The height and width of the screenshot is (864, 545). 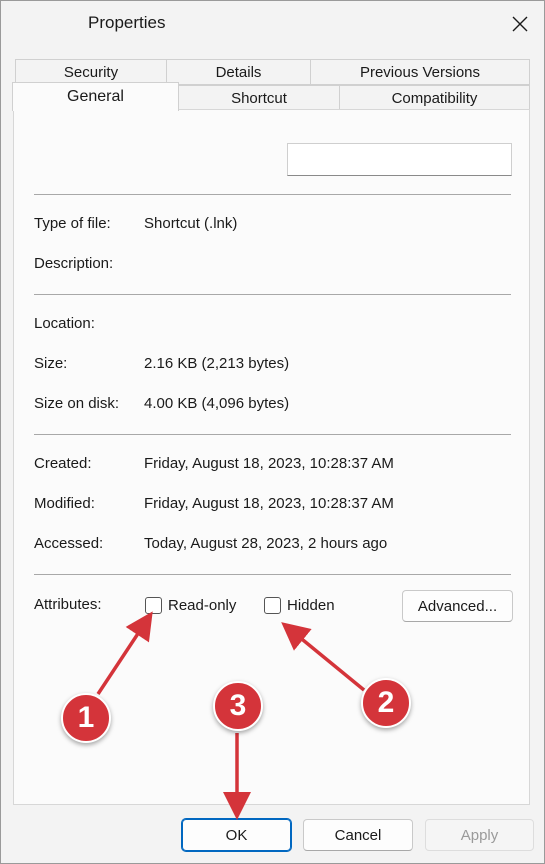 I want to click on read-only-checkbox, so click(x=153, y=605).